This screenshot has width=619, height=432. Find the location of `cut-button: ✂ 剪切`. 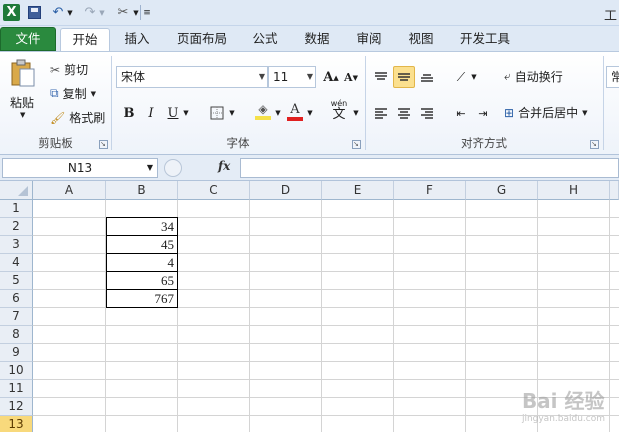

cut-button: ✂ 剪切 is located at coordinates (69, 69).